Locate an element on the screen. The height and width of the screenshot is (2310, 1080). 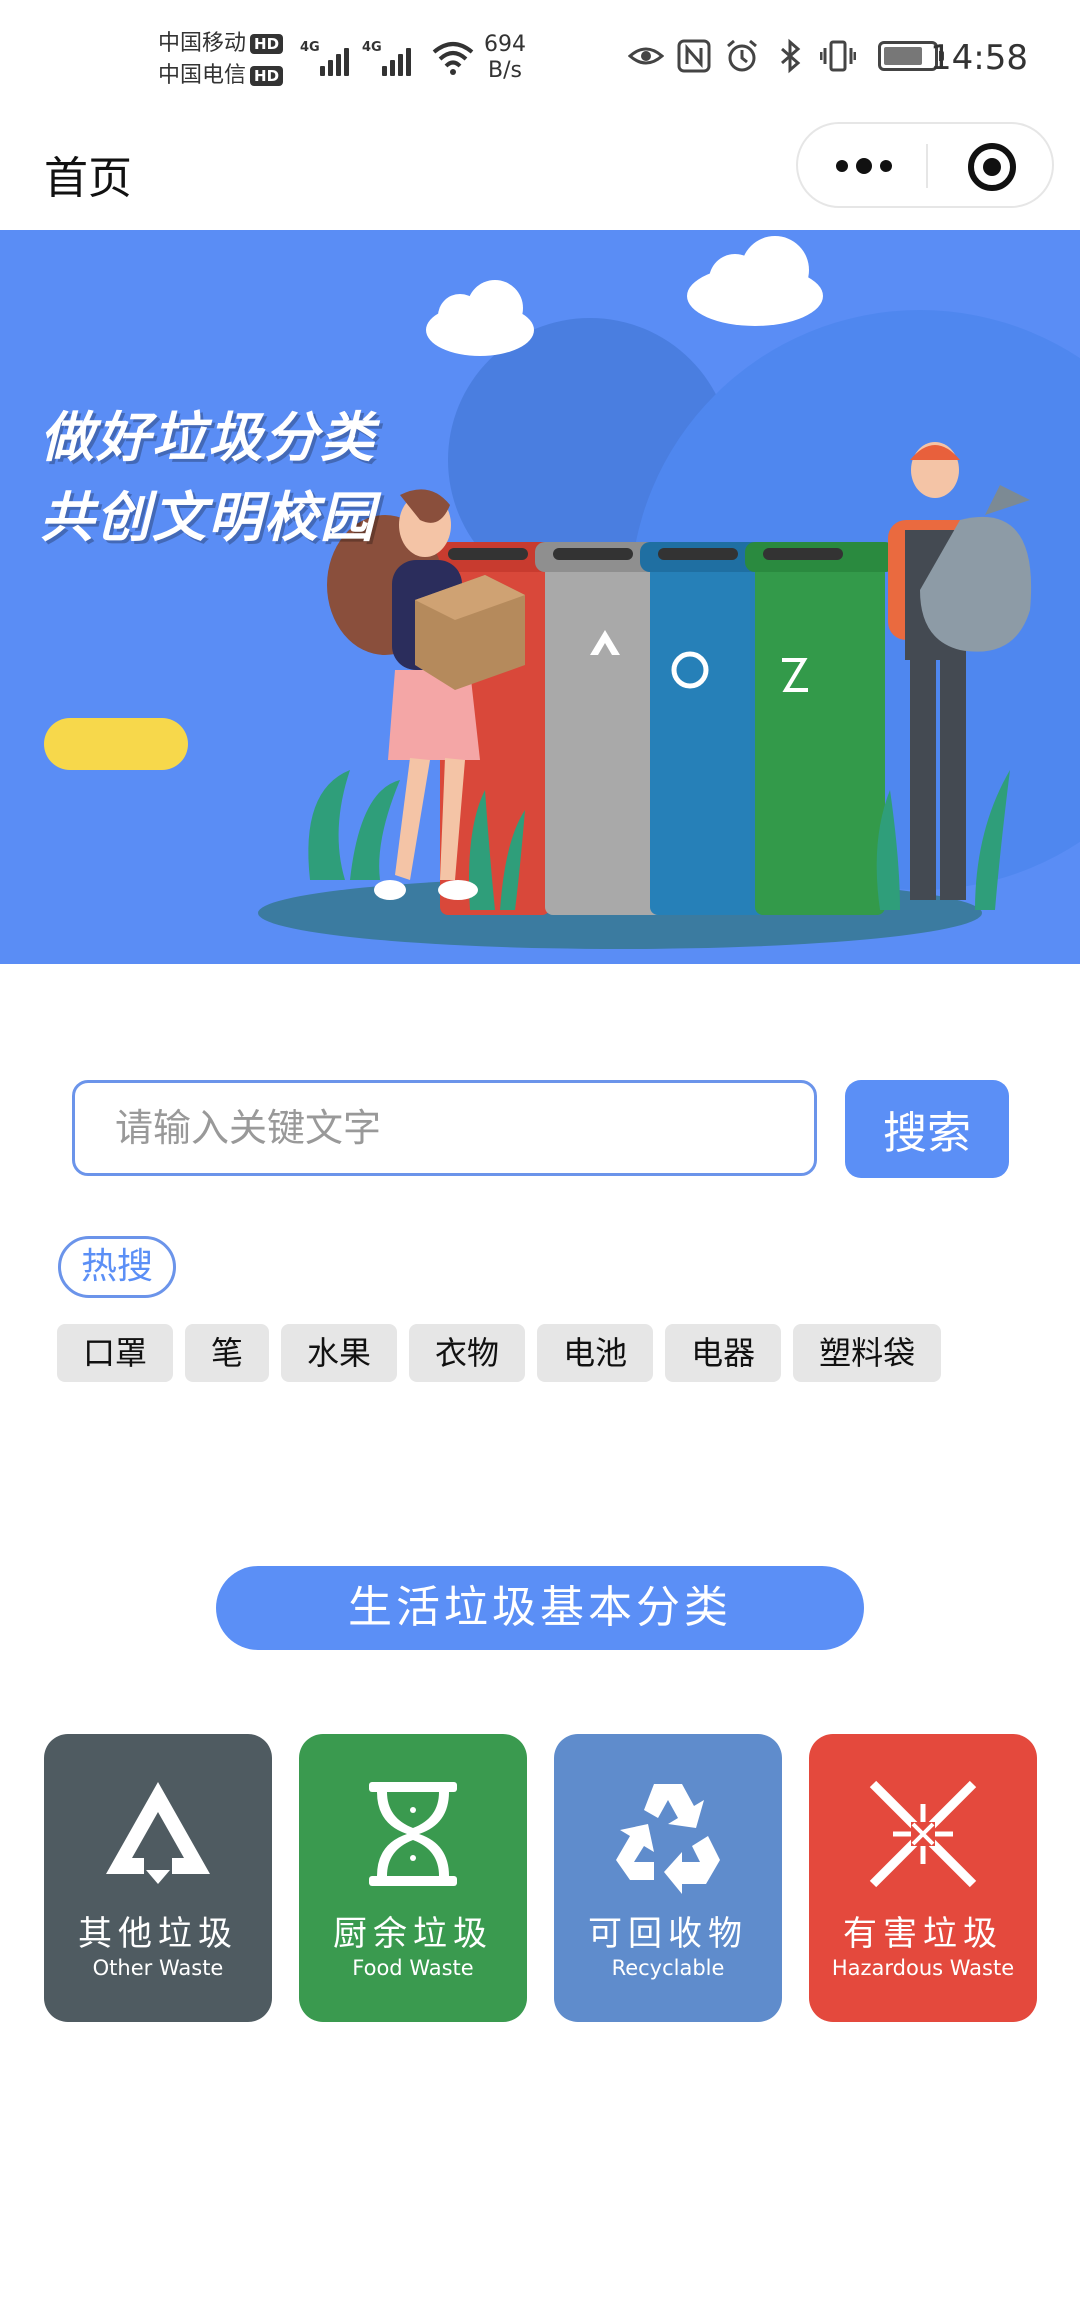
network-speed: 694 B/s is located at coordinates (505, 57).